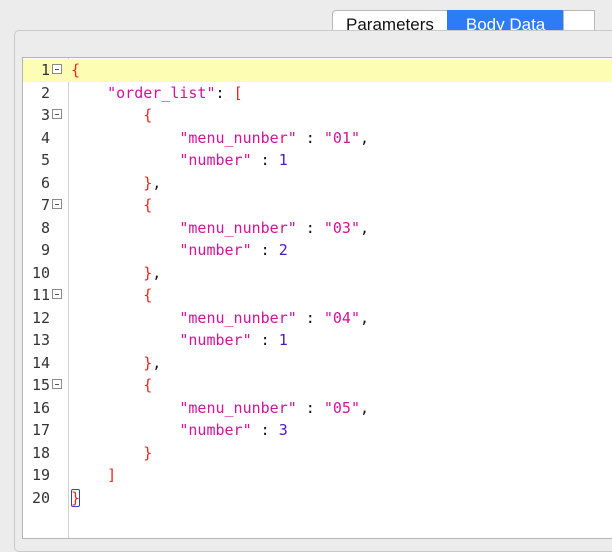  Describe the element at coordinates (283, 160) in the screenshot. I see `code-token: 1` at that location.